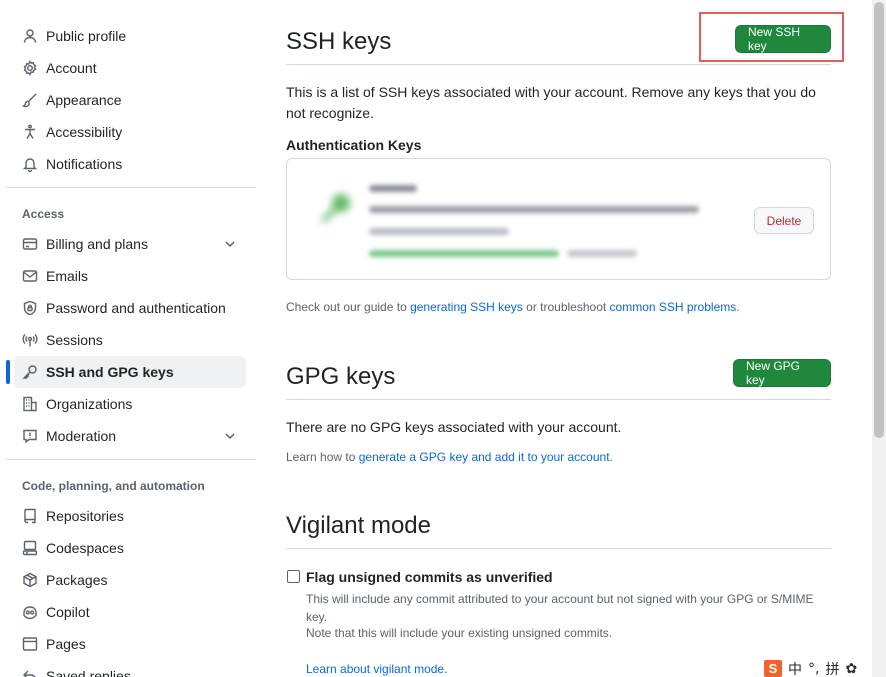 This screenshot has width=886, height=677. What do you see at coordinates (30, 516) in the screenshot?
I see `repo-icon` at bounding box center [30, 516].